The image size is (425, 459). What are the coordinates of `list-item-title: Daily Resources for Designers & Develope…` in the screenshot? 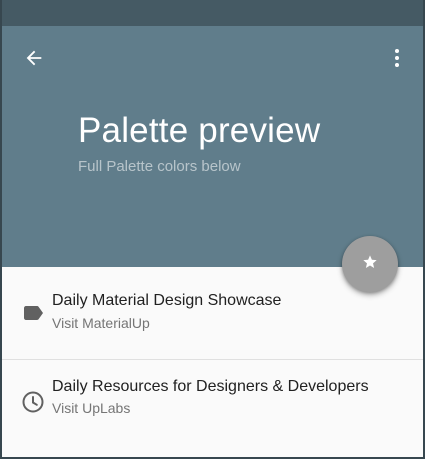 It's located at (210, 386).